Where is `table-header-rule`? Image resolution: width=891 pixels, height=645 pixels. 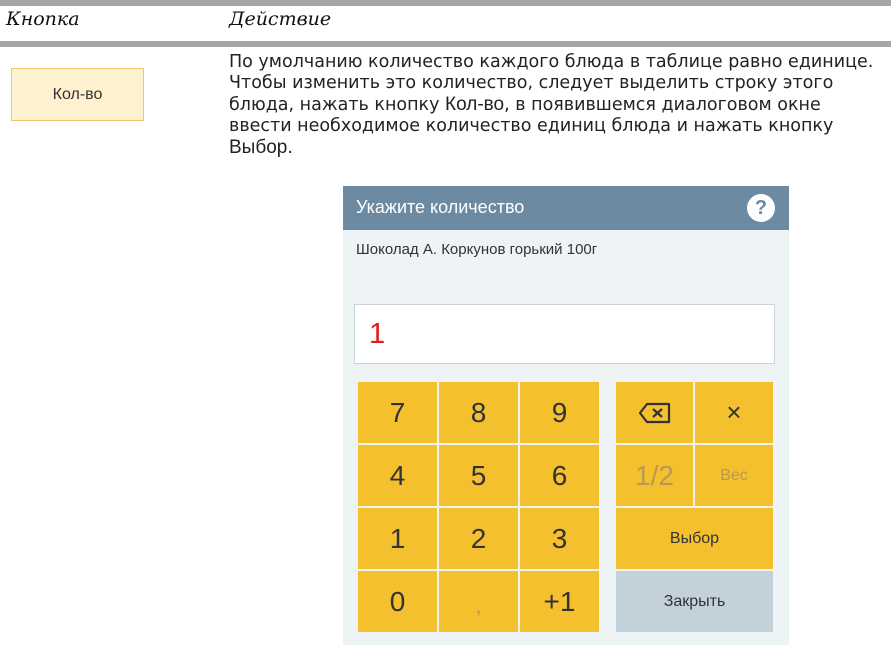 table-header-rule is located at coordinates (445, 44).